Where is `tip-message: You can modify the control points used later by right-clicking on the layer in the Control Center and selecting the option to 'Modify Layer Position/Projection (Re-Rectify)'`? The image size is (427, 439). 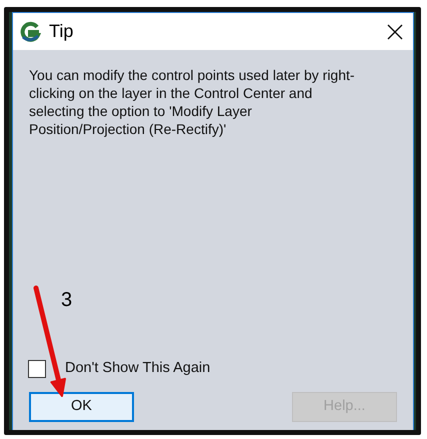 tip-message: You can modify the control points used later by right-clicking on the layer in the Control Center and selecting the option to 'Modify Layer Position/Projection (Re-Rectify)' is located at coordinates (192, 102).